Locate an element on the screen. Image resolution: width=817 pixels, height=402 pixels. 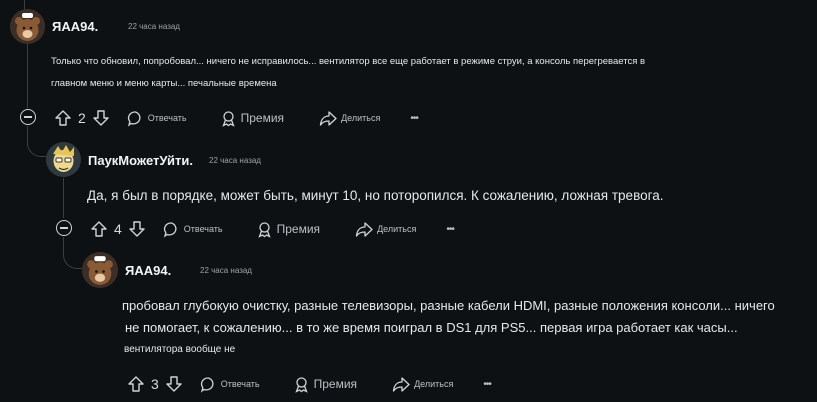
comment-actions: 2 Отвечать Премия Делиться ••• is located at coordinates (236, 118).